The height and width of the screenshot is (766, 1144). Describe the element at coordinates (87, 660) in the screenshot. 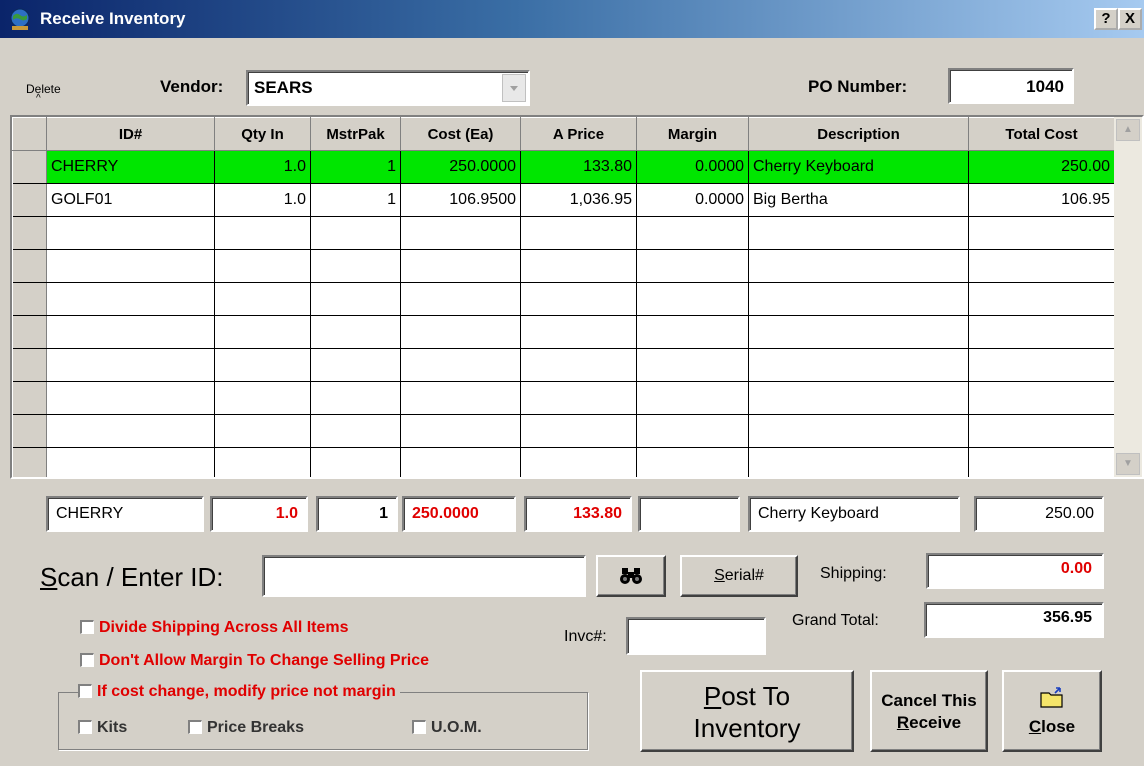

I see `no-margin-change-box` at that location.